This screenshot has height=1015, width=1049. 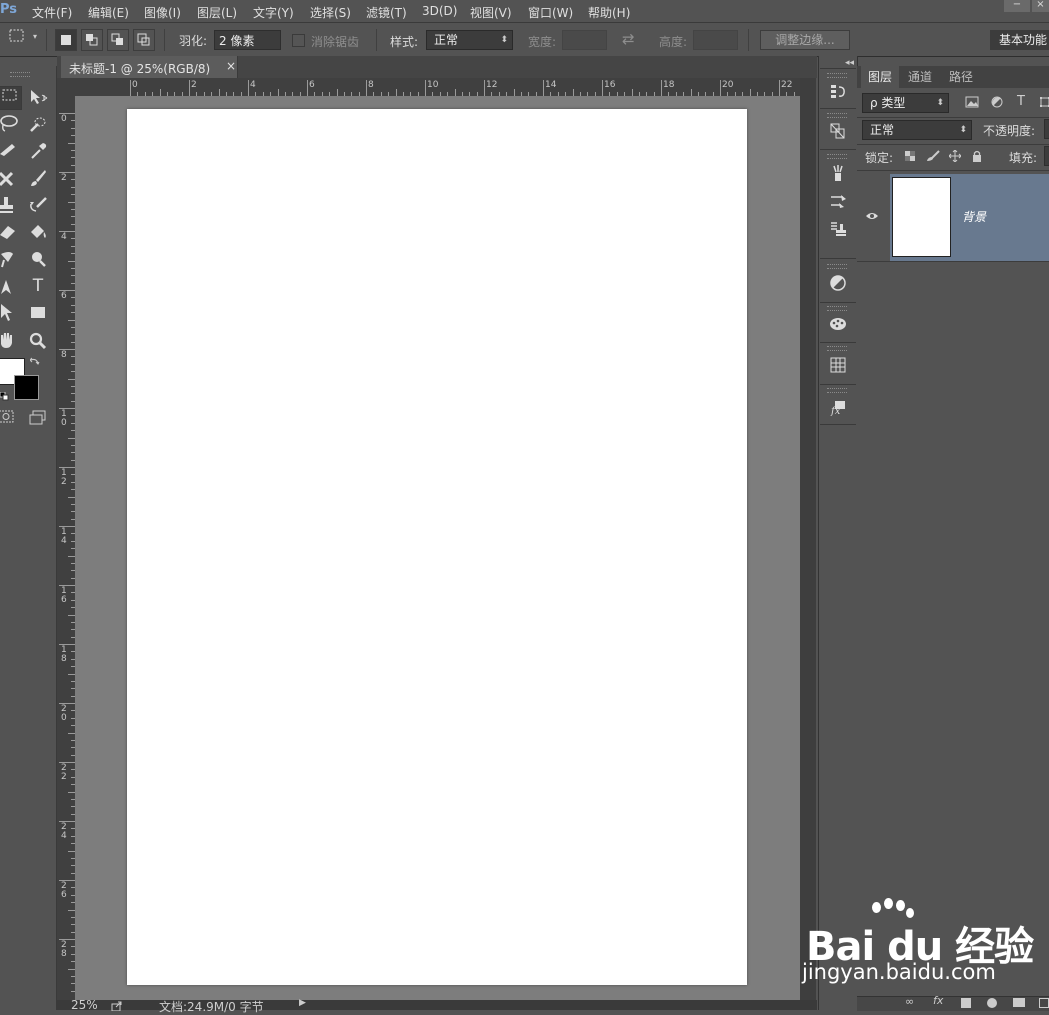 What do you see at coordinates (938, 1000) in the screenshot?
I see `fx-icon: fx` at bounding box center [938, 1000].